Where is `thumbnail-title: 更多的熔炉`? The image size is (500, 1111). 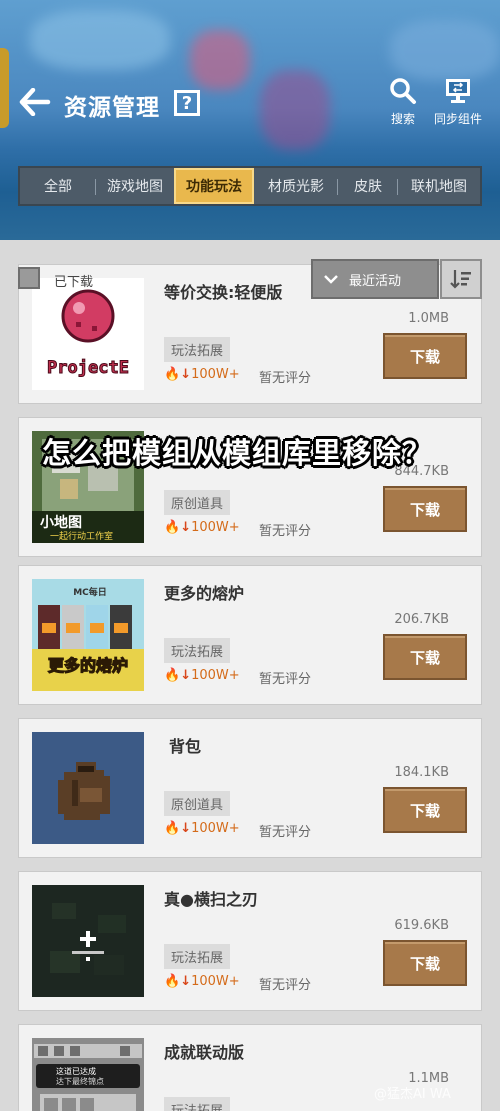 thumbnail-title: 更多的熔炉 is located at coordinates (88, 665).